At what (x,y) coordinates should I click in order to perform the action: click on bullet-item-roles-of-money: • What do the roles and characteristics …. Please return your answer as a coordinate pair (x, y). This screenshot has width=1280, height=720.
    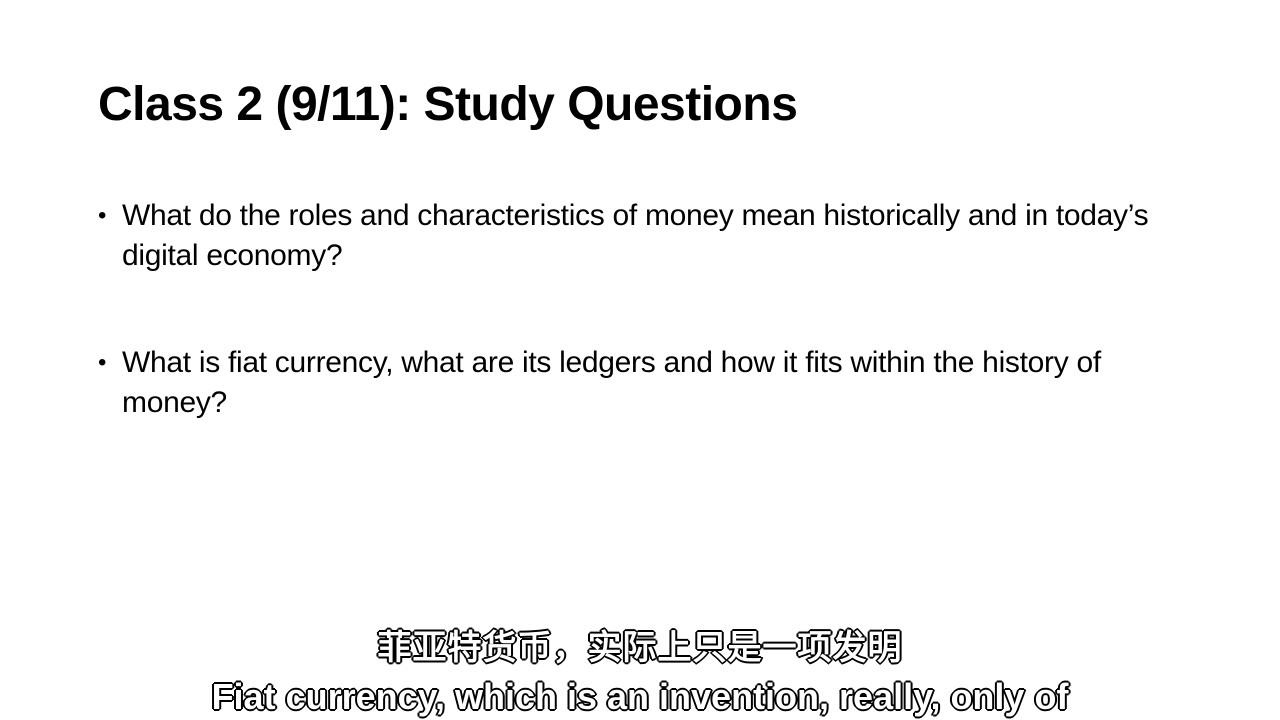
    Looking at the image, I should click on (643, 236).